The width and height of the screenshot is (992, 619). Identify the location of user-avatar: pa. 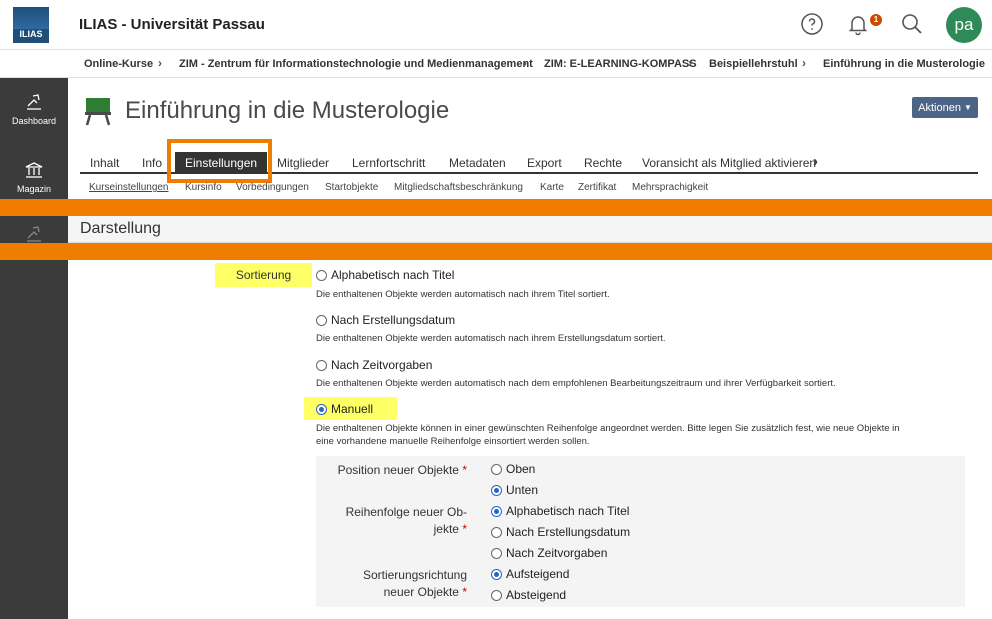
(964, 25).